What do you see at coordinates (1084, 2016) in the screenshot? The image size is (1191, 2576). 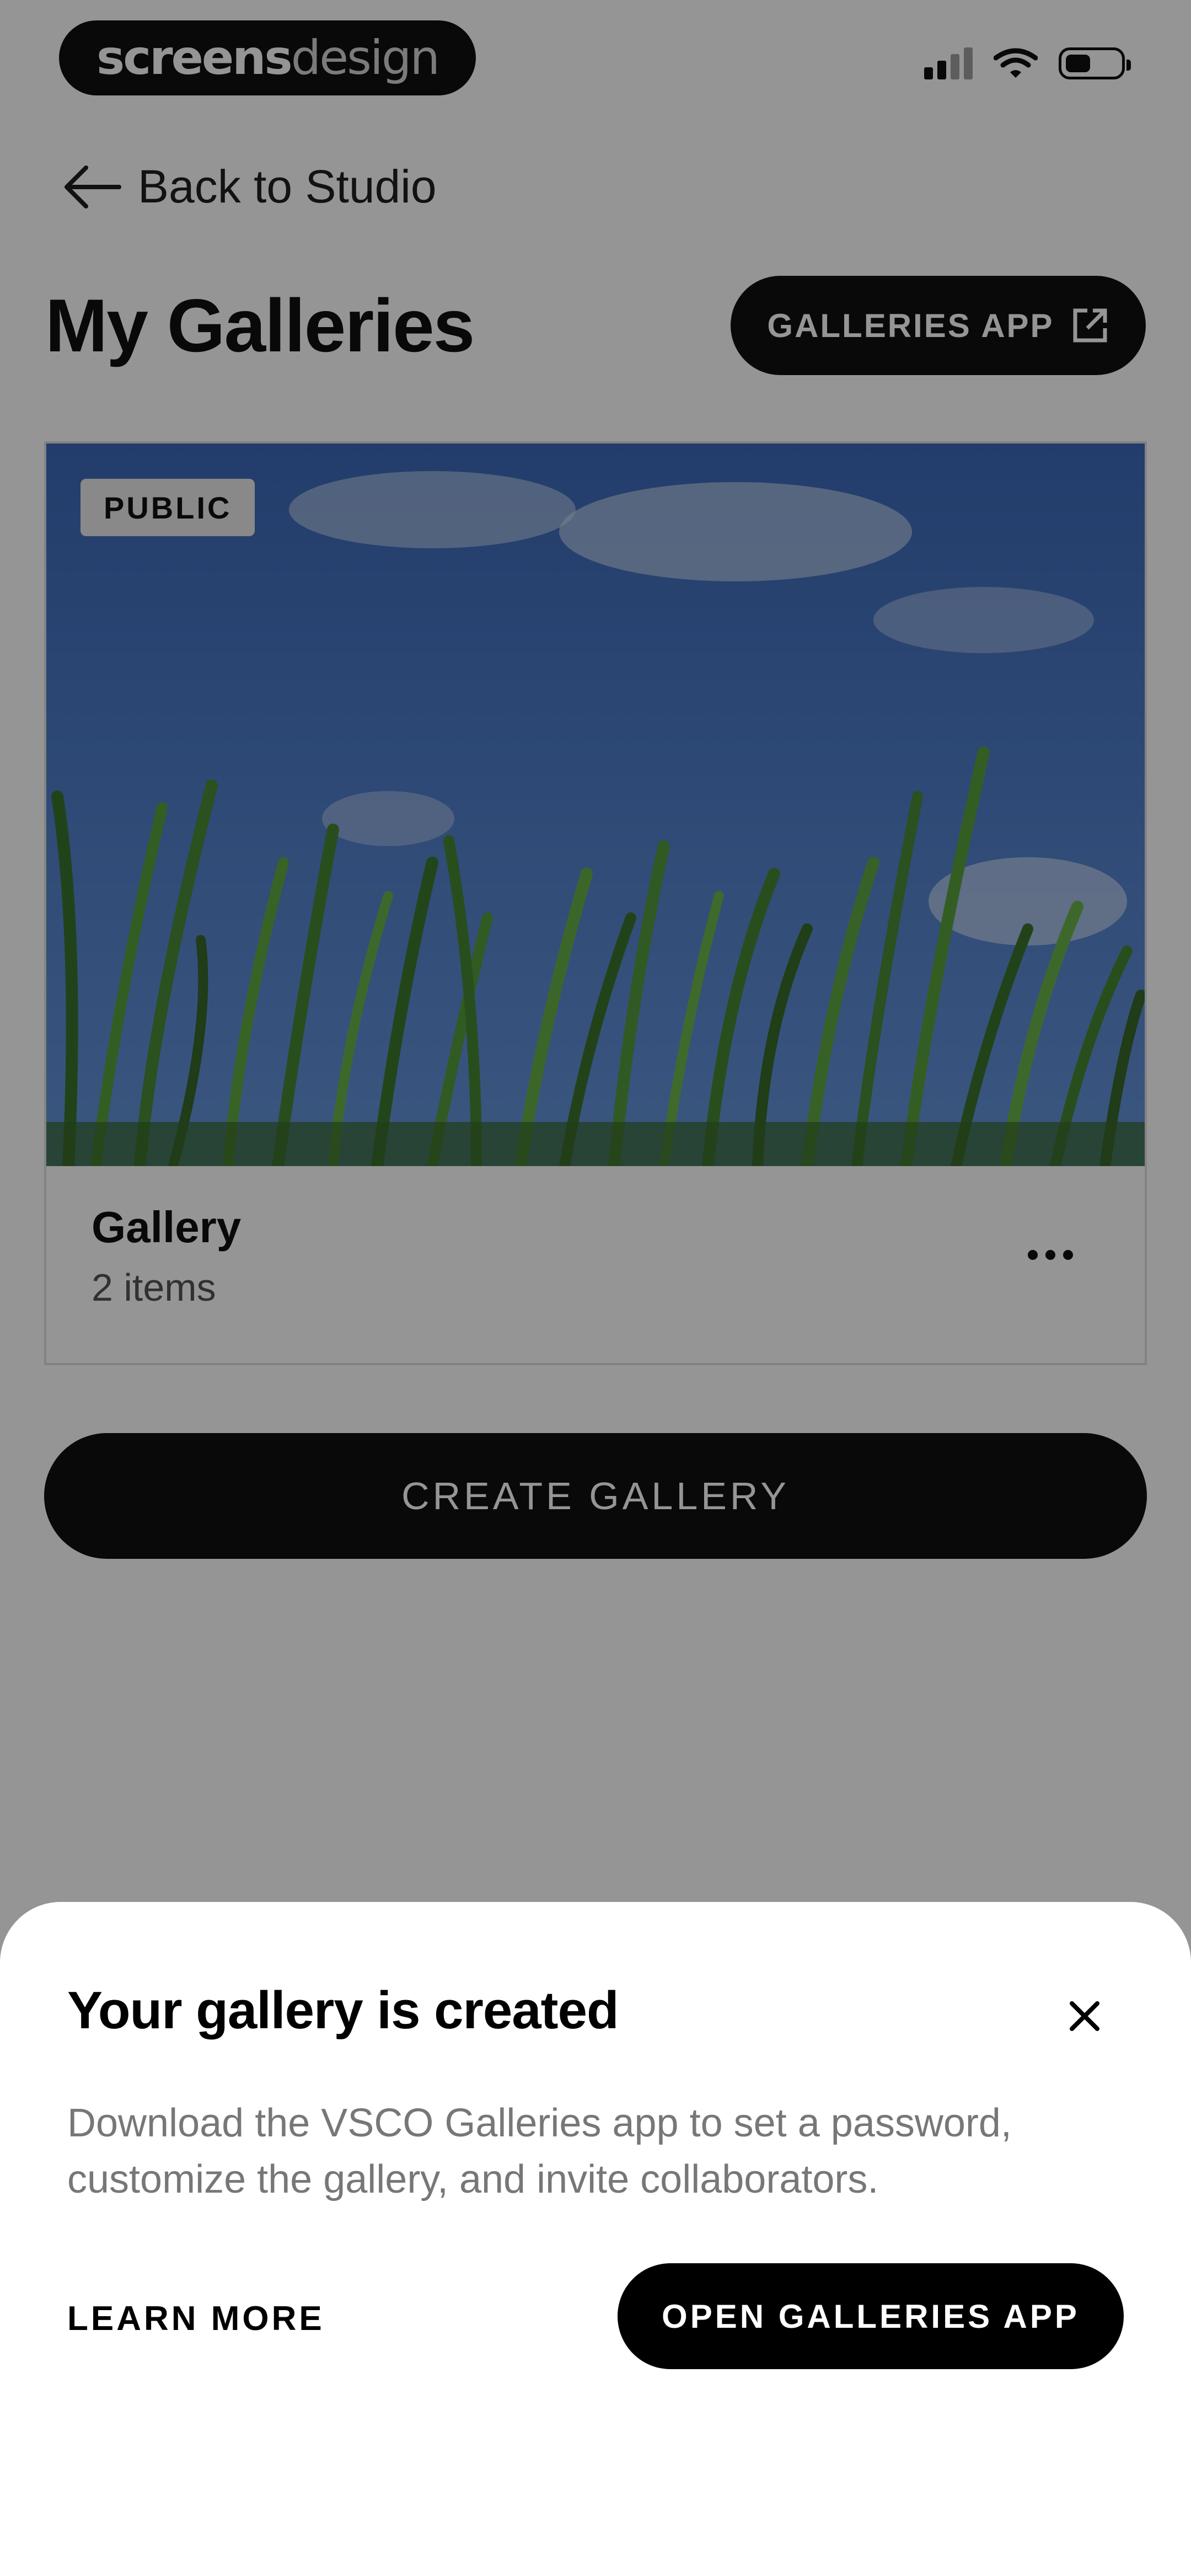 I see `close-icon` at bounding box center [1084, 2016].